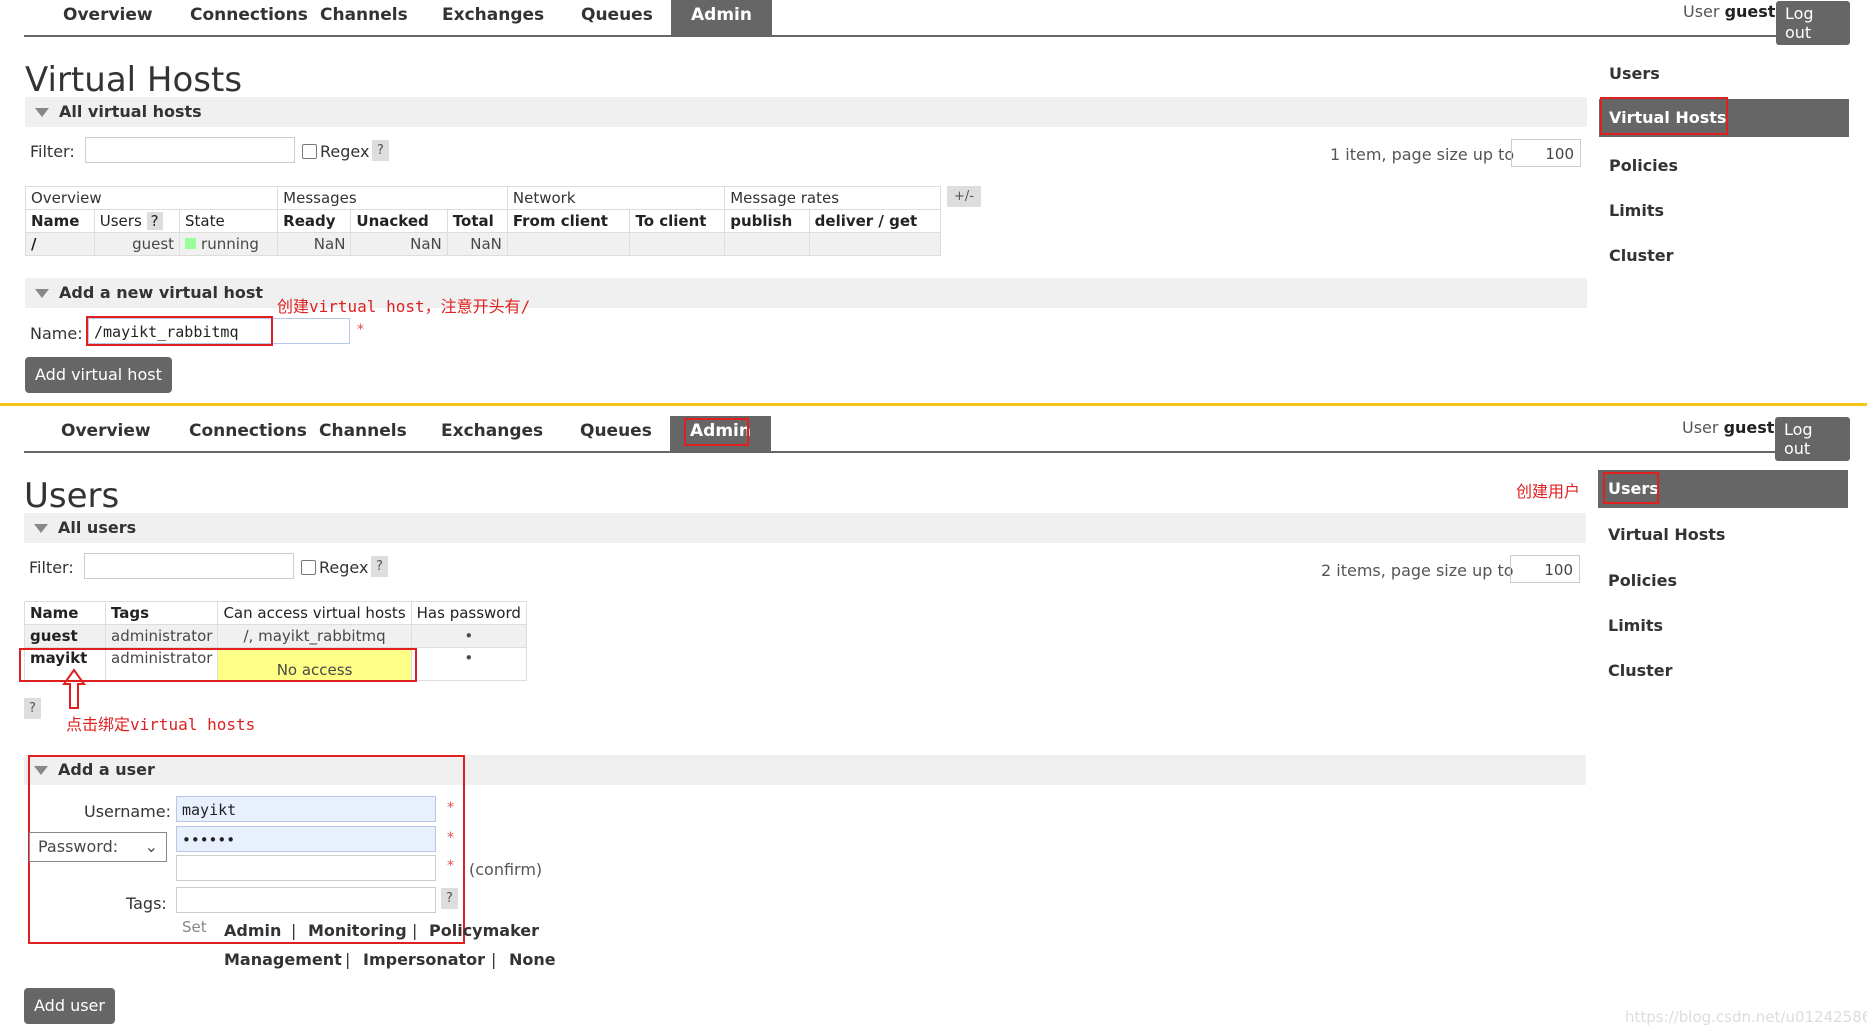  I want to click on user-tags: administrator, so click(161, 636).